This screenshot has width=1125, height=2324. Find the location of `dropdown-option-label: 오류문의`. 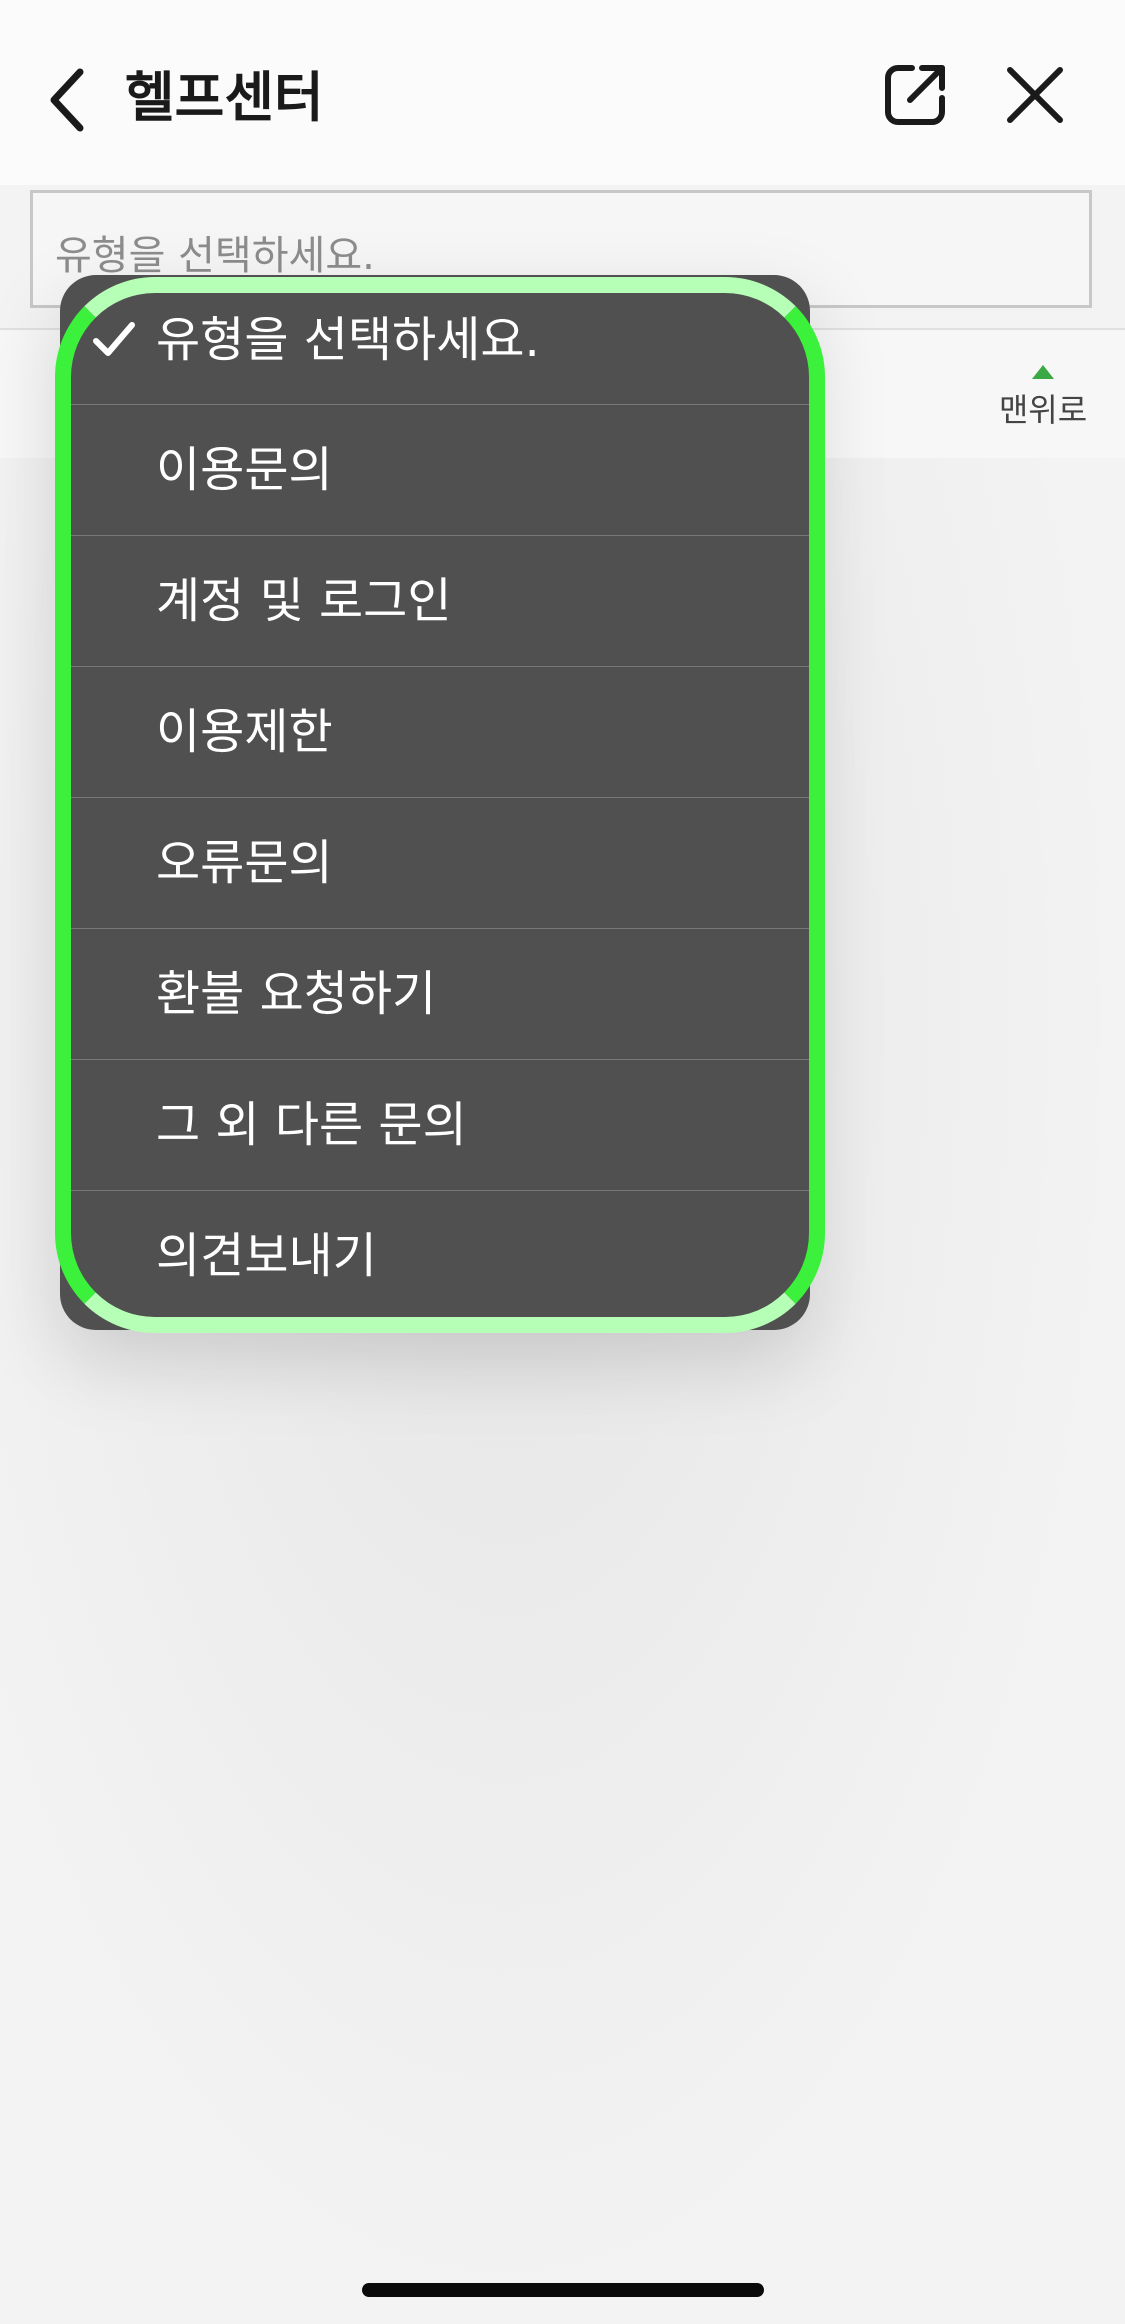

dropdown-option-label: 오류문의 is located at coordinates (244, 863).